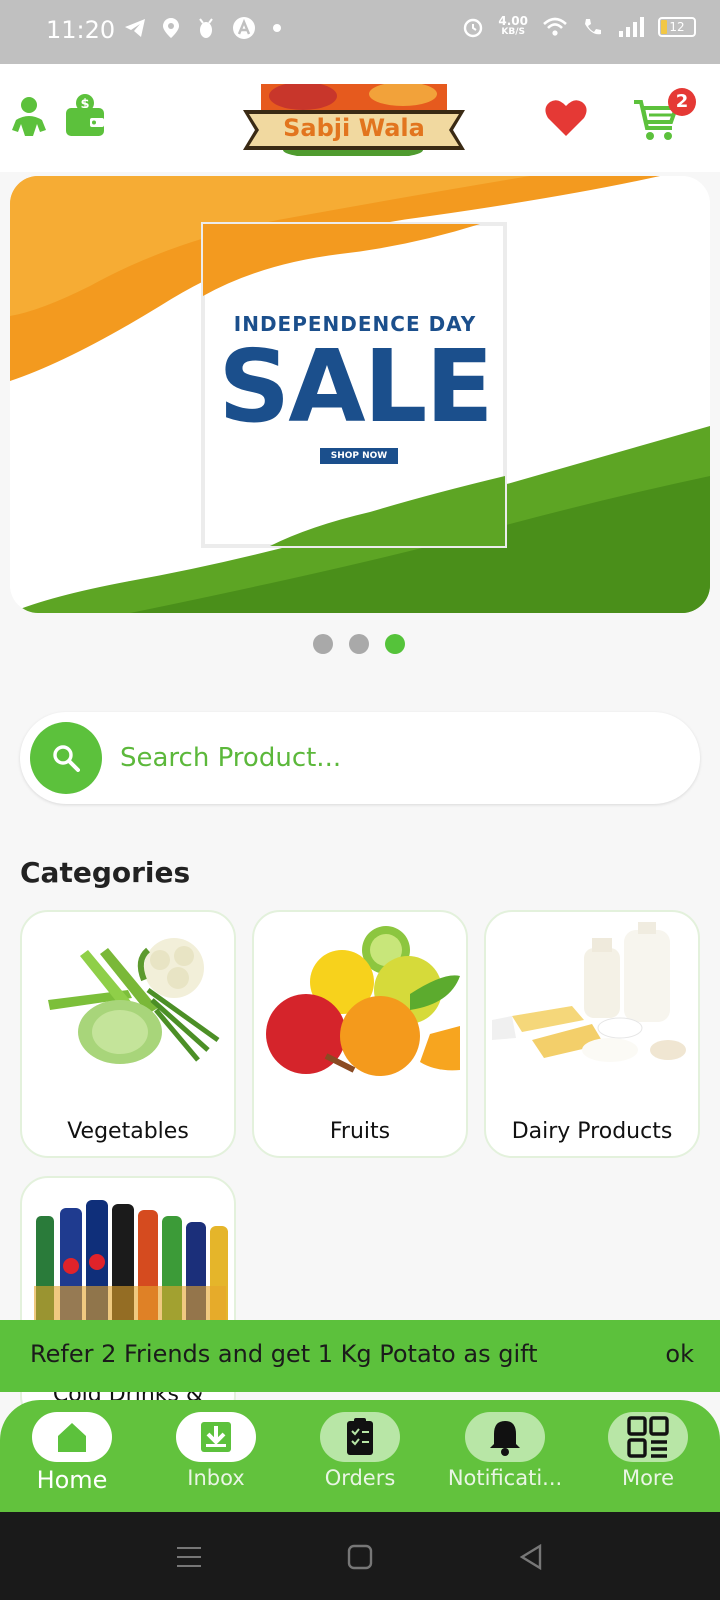 The width and height of the screenshot is (720, 1600). I want to click on signal-icon, so click(631, 27).